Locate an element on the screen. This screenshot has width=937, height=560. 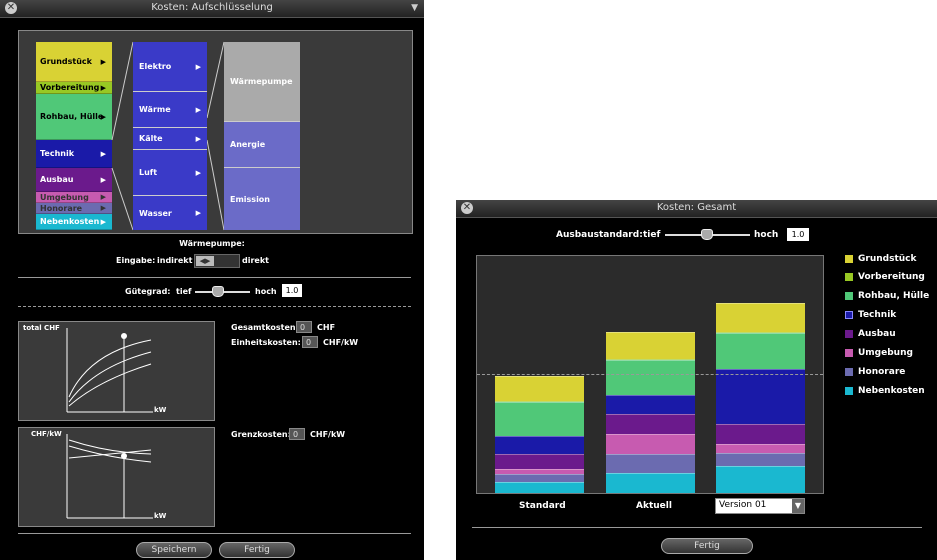
technik-label: Kälte is located at coordinates (151, 138).